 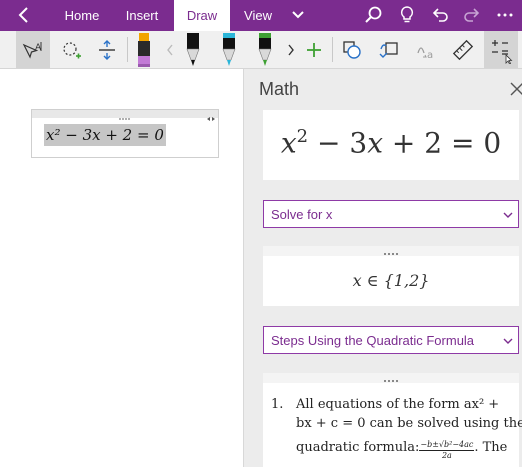 I want to click on ruler-tool, so click(x=463, y=49).